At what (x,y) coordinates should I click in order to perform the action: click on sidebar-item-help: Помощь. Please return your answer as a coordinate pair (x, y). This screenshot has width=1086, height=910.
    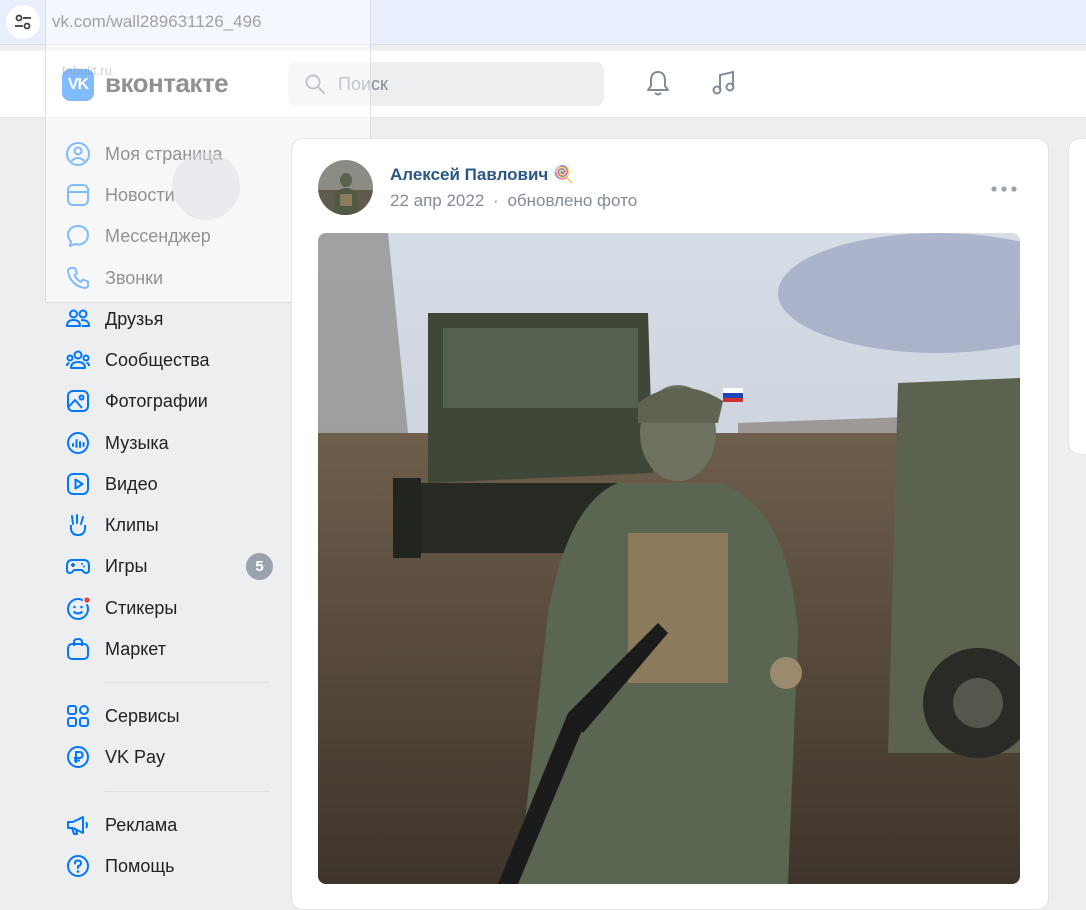
    Looking at the image, I should click on (177, 866).